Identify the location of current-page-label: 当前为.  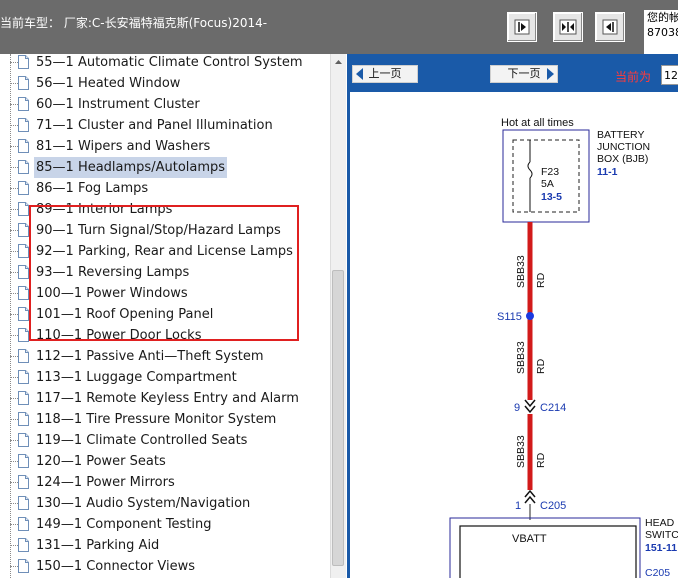
(633, 77).